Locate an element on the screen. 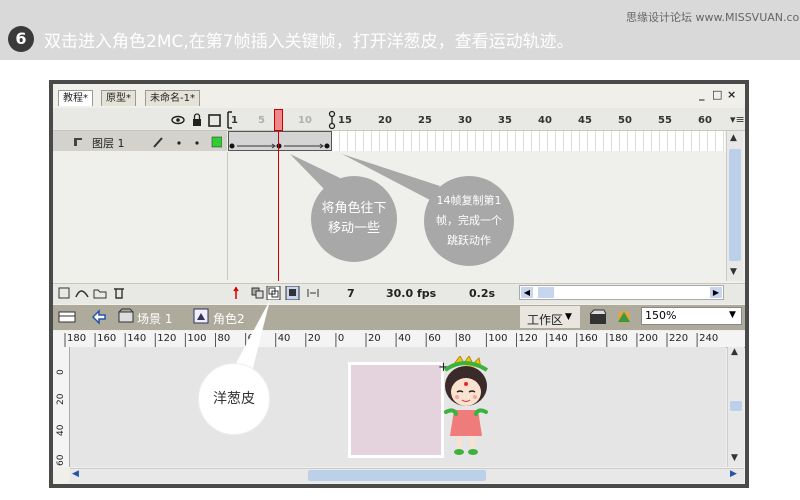  frame-number: 25 is located at coordinates (425, 120).